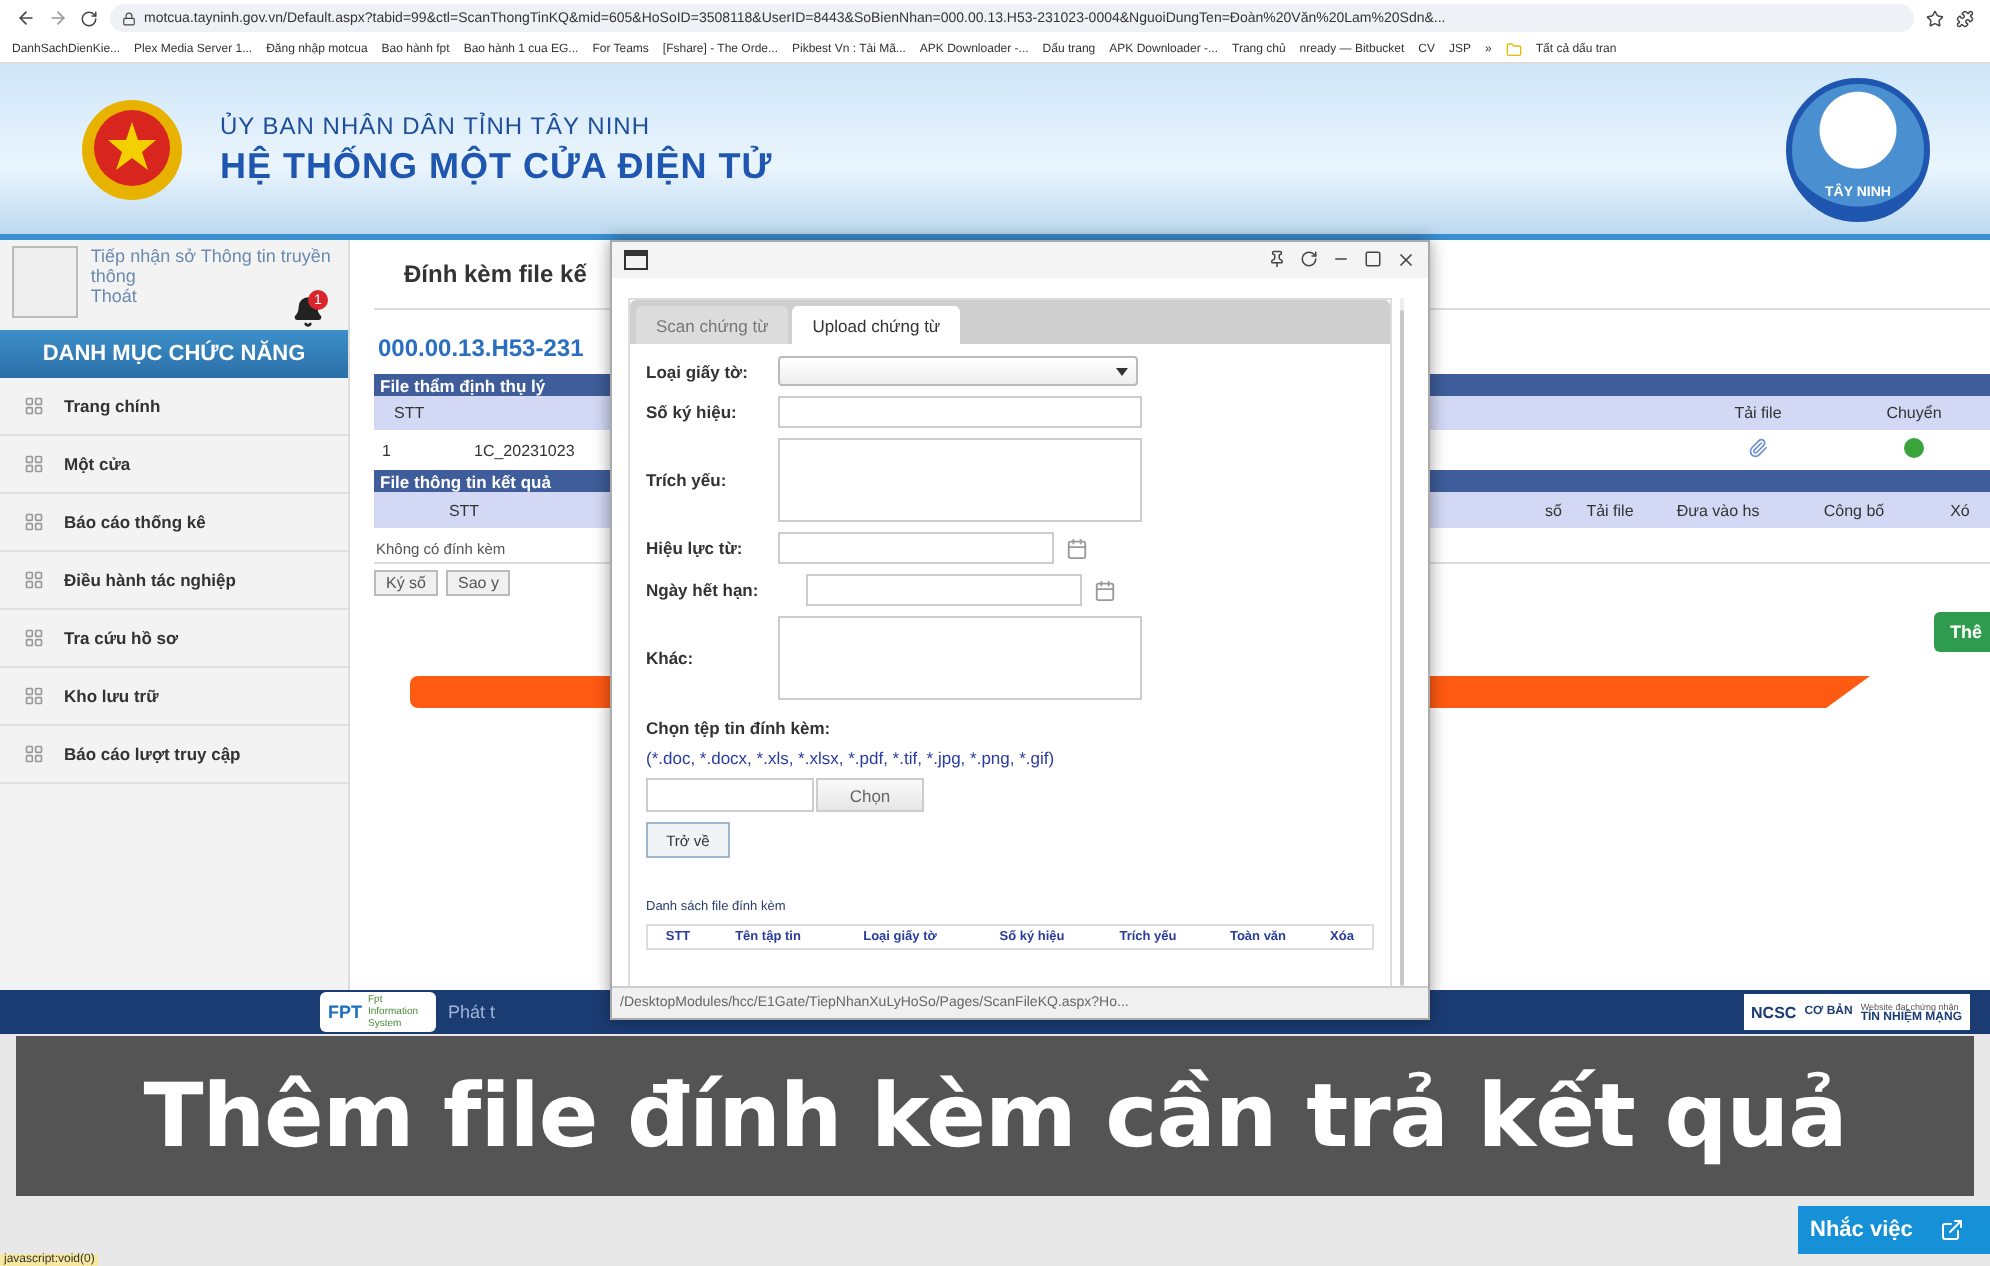  Describe the element at coordinates (876, 325) in the screenshot. I see `tab: Upload chứng từ` at that location.